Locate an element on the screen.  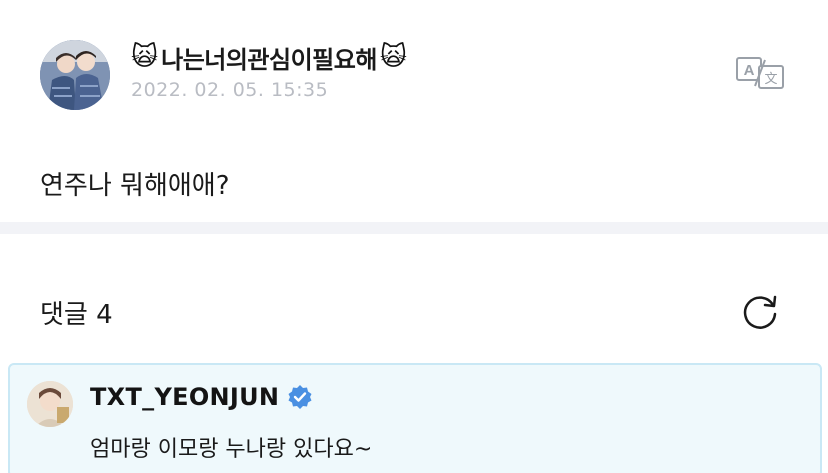
verified-badge-icon is located at coordinates (300, 397).